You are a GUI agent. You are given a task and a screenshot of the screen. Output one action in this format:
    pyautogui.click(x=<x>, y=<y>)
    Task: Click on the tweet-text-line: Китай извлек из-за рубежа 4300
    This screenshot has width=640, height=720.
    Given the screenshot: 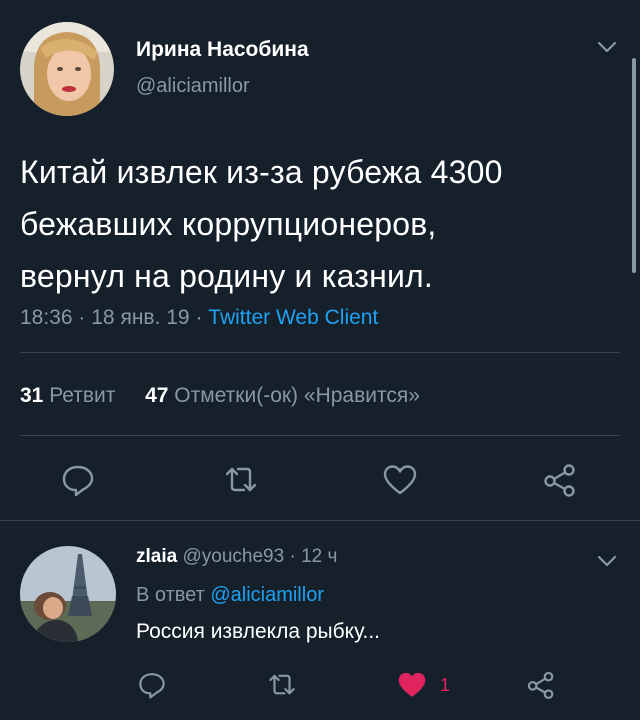 What is the action you would take?
    pyautogui.click(x=261, y=172)
    